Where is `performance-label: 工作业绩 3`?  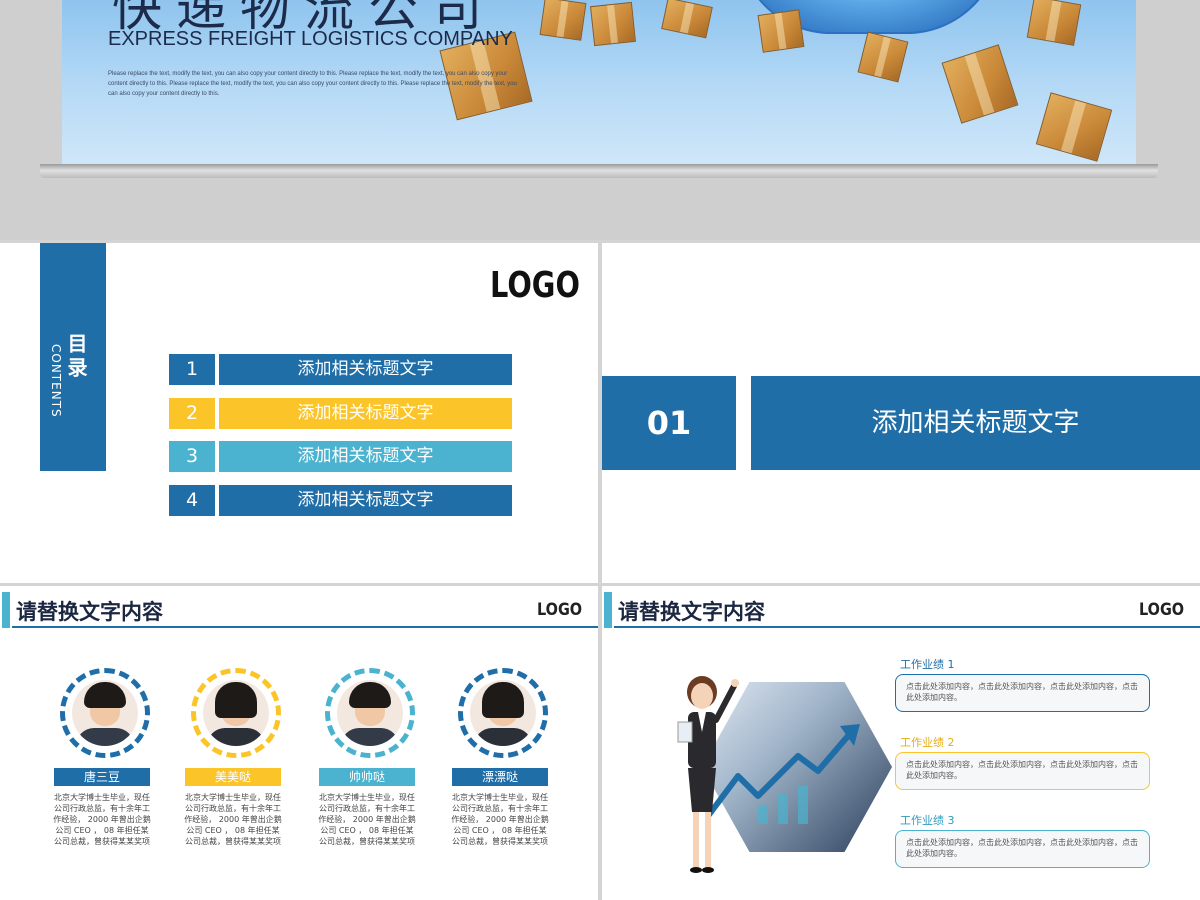 performance-label: 工作业绩 3 is located at coordinates (927, 820).